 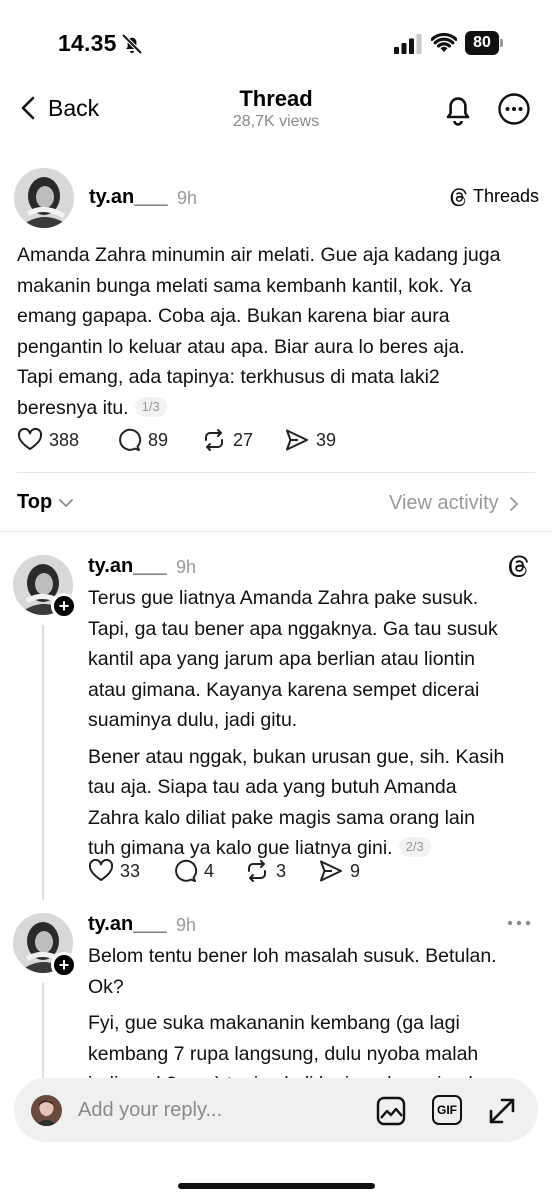 I want to click on sort-dropdown: Top, so click(x=45, y=502).